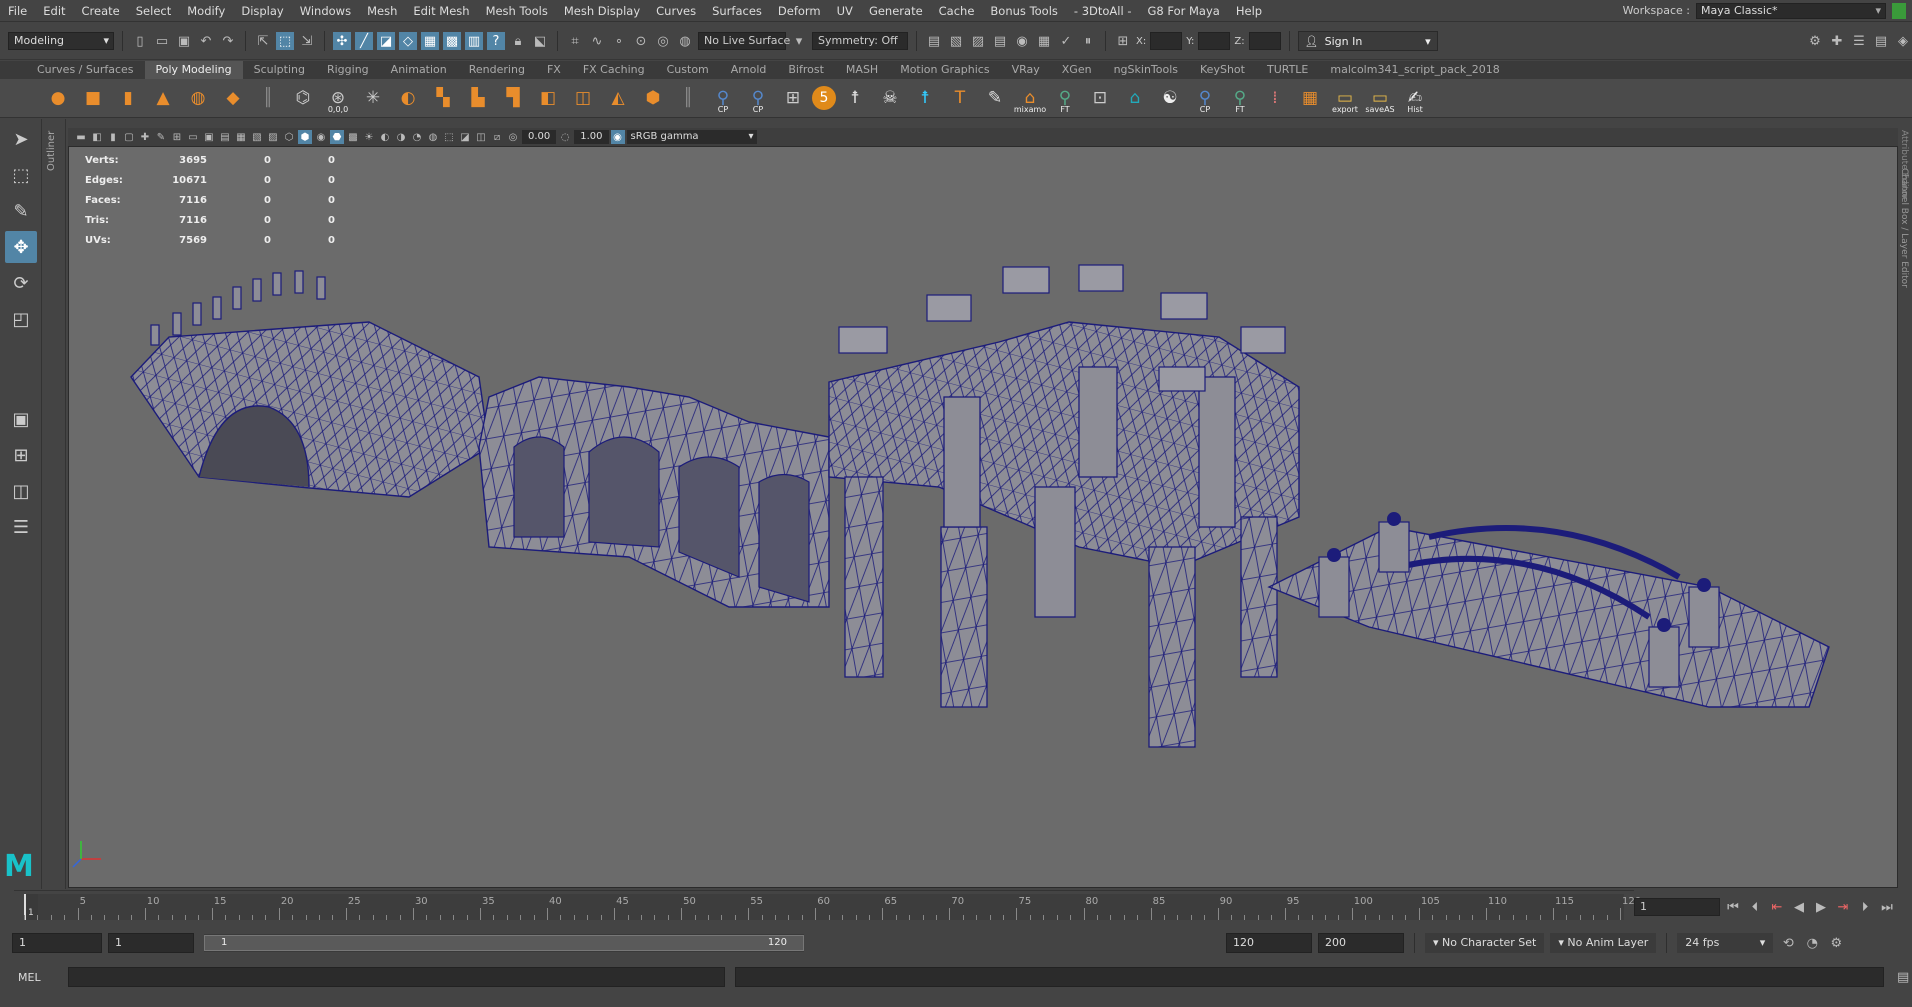 The image size is (1912, 1007). What do you see at coordinates (1815, 41) in the screenshot?
I see `modeling-toolkit-icon: ⚙` at bounding box center [1815, 41].